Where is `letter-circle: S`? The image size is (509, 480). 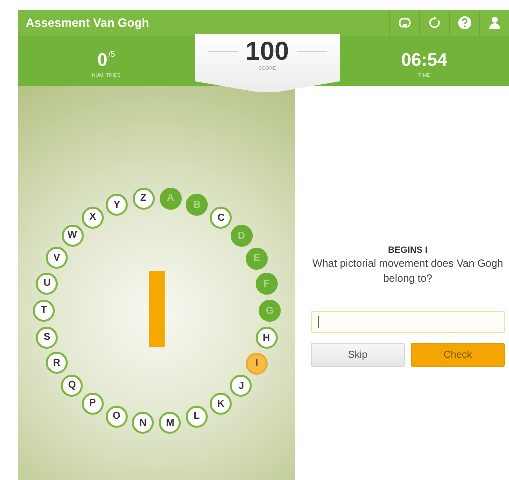
letter-circle: S is located at coordinates (47, 337).